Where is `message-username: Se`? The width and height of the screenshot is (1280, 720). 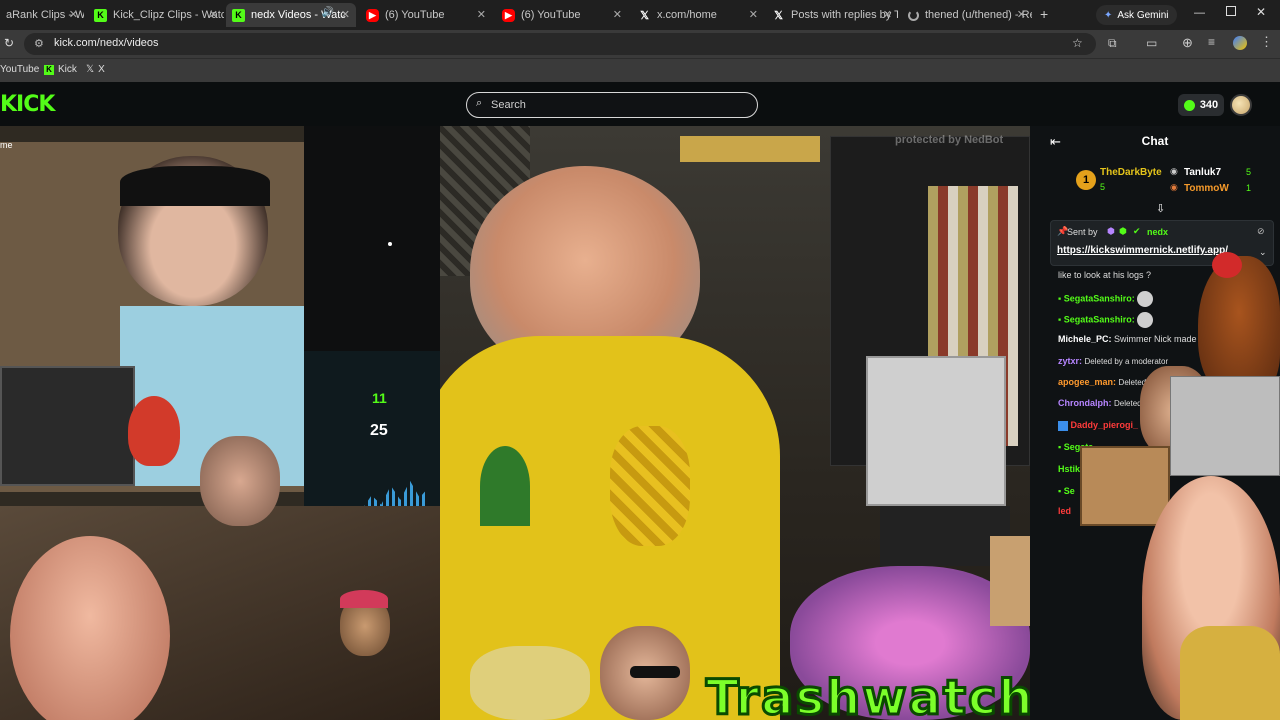 message-username: Se is located at coordinates (1069, 491).